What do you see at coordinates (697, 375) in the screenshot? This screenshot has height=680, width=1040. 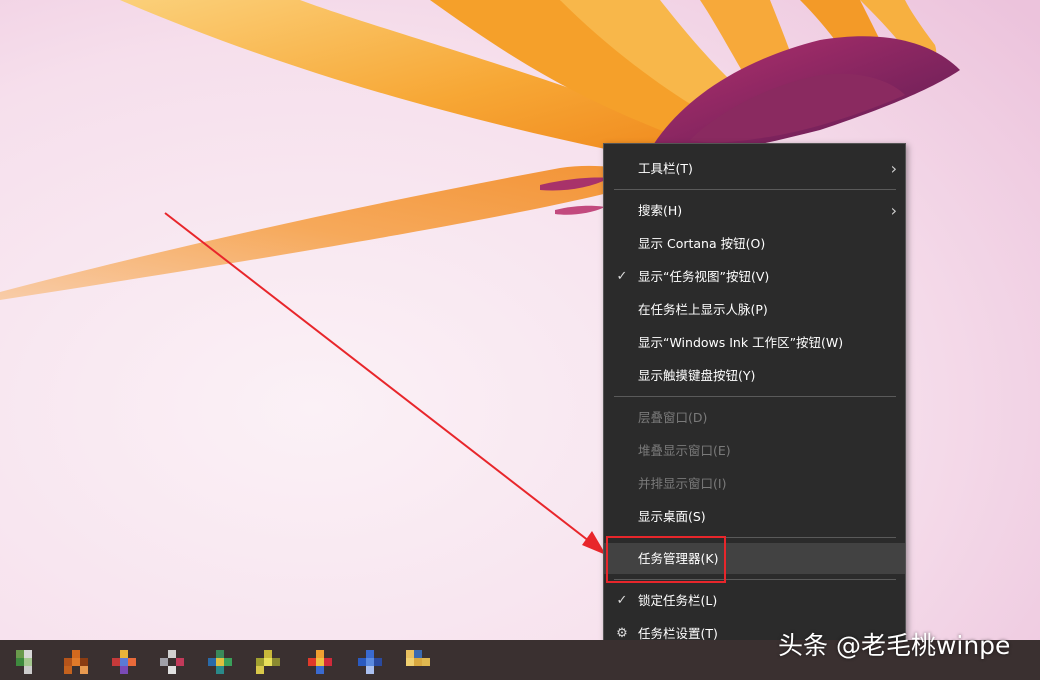 I see `menu-item-label: 显示触摸键盘按钮(Y)` at bounding box center [697, 375].